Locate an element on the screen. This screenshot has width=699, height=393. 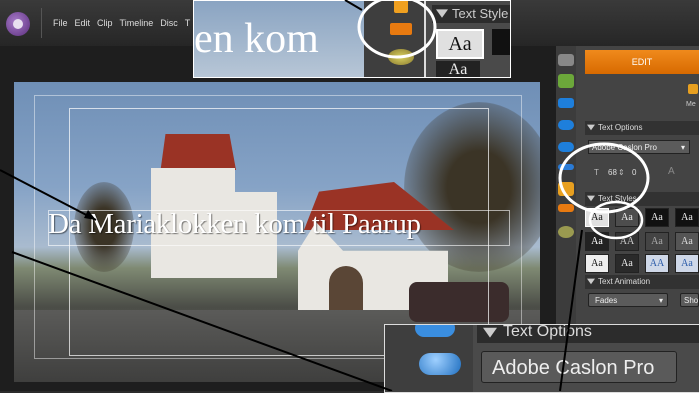
menu-timeline: Timeline is located at coordinates (137, 23).